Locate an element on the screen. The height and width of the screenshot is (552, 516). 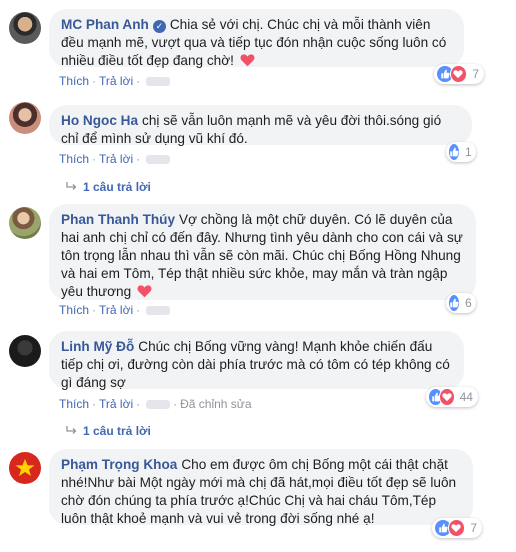
commenter-name: Linh Mỹ Đỗ is located at coordinates (97, 346).